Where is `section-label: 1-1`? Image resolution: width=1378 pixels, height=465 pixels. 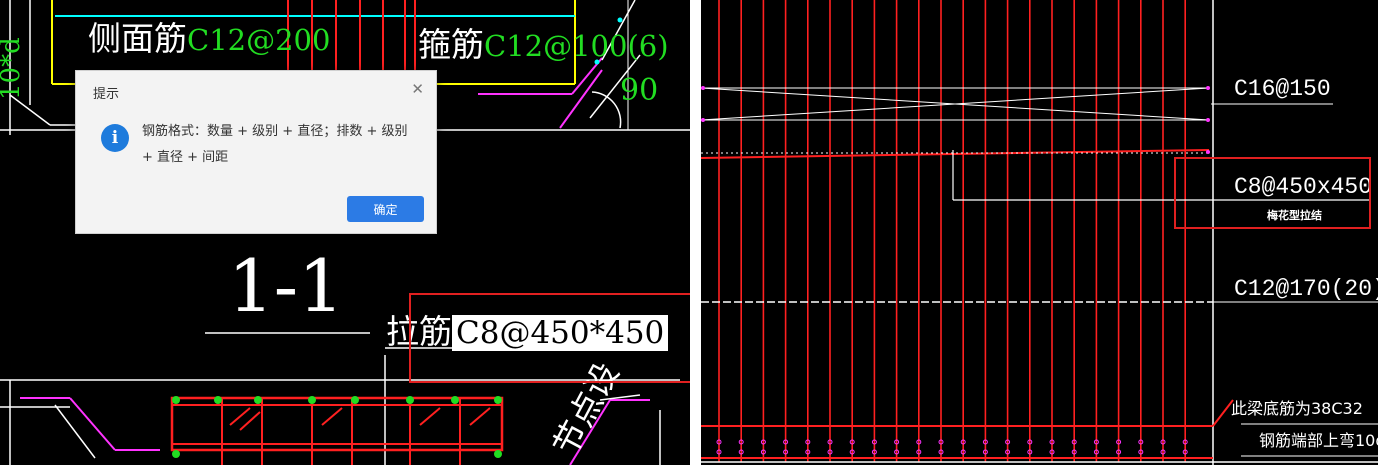
section-label: 1-1 is located at coordinates (286, 286).